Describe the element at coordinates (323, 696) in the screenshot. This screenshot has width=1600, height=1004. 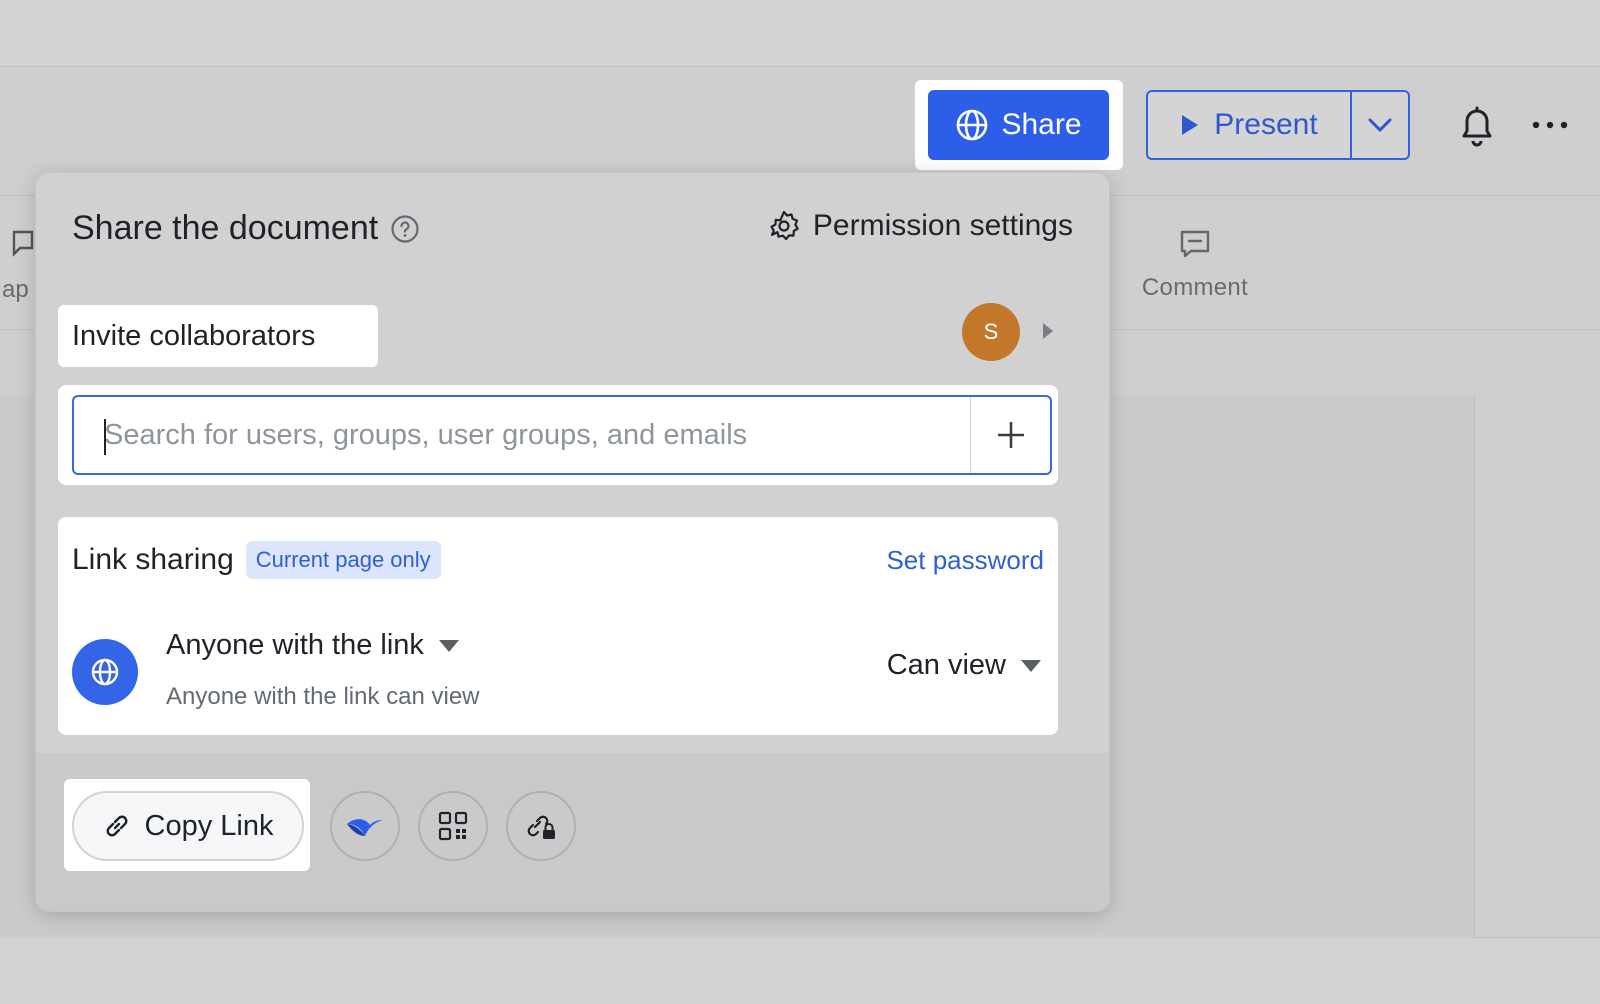
I see `link-scope-description: Anyone with the link can view` at that location.